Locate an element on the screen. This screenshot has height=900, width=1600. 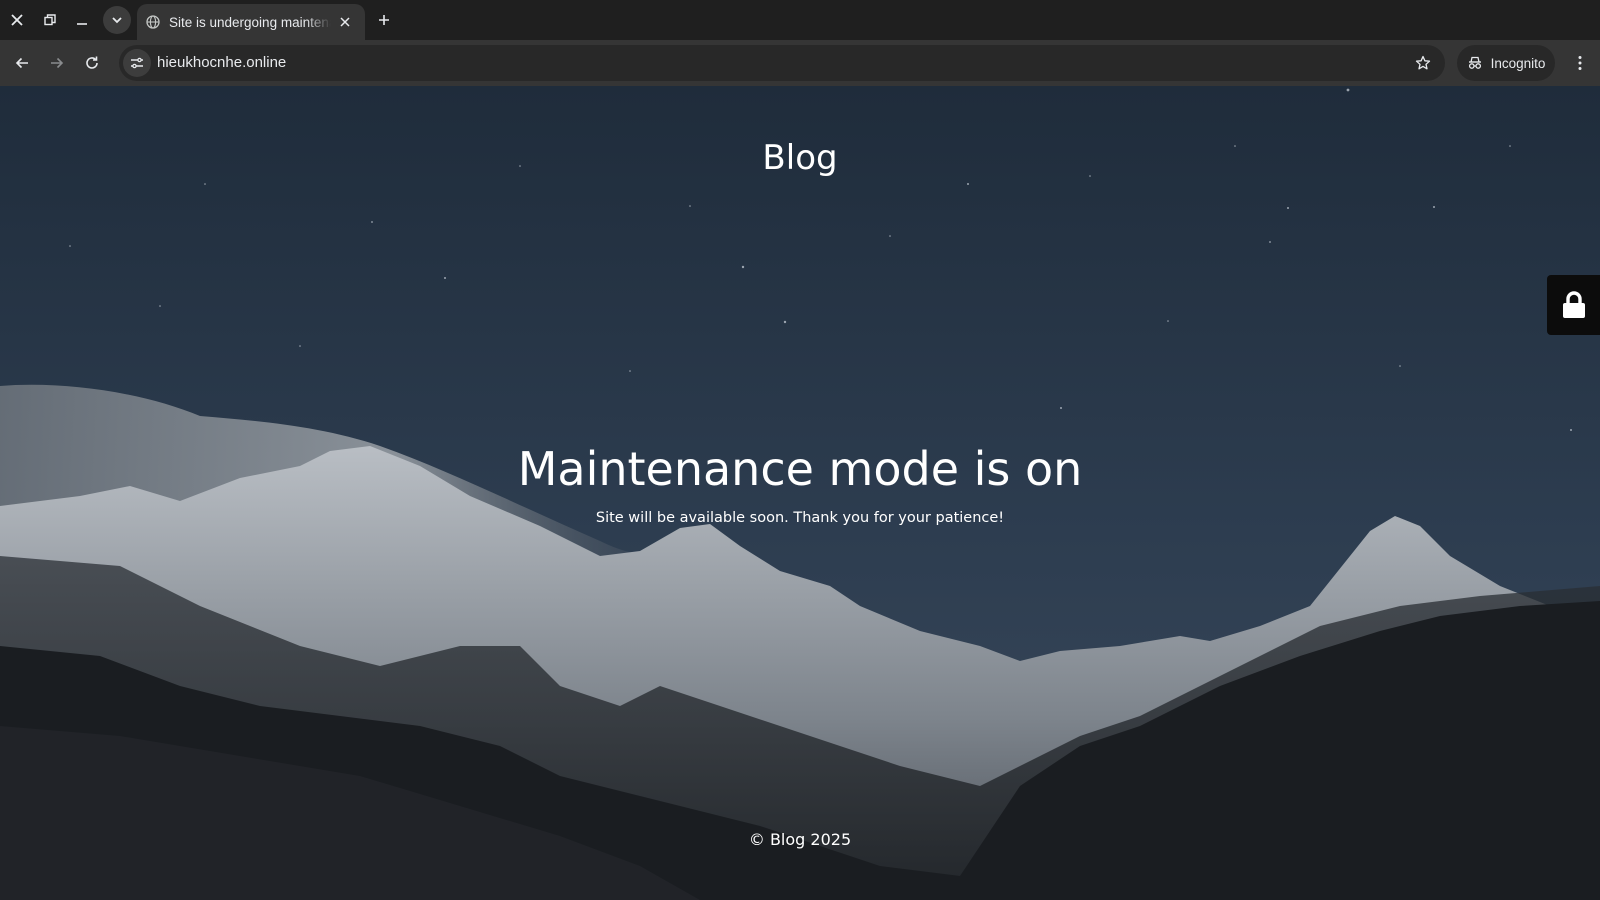
minimize-window-button is located at coordinates (82, 20).